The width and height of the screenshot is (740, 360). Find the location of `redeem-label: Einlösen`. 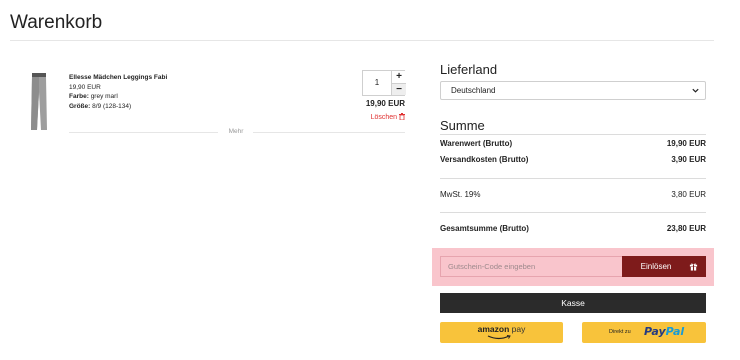

redeem-label: Einlösen is located at coordinates (656, 266).